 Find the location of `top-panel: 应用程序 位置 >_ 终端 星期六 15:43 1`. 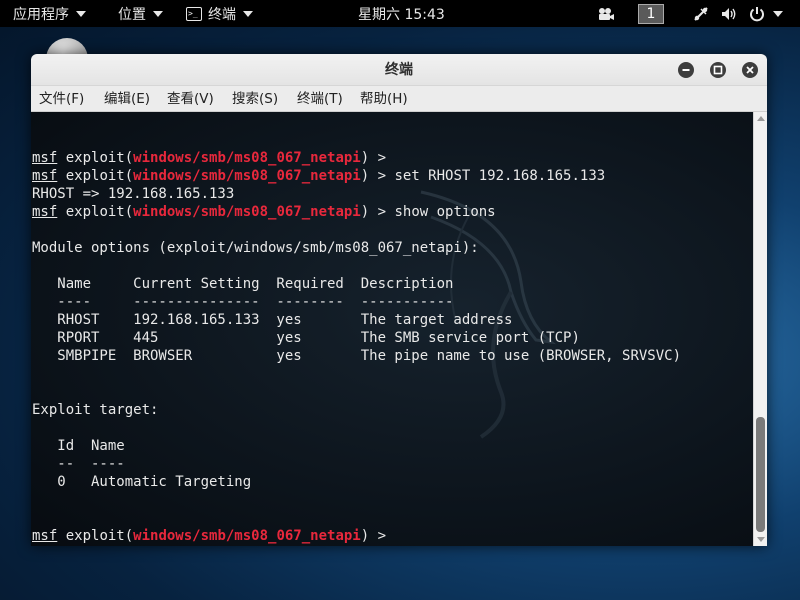

top-panel: 应用程序 位置 >_ 终端 星期六 15:43 1 is located at coordinates (400, 13).